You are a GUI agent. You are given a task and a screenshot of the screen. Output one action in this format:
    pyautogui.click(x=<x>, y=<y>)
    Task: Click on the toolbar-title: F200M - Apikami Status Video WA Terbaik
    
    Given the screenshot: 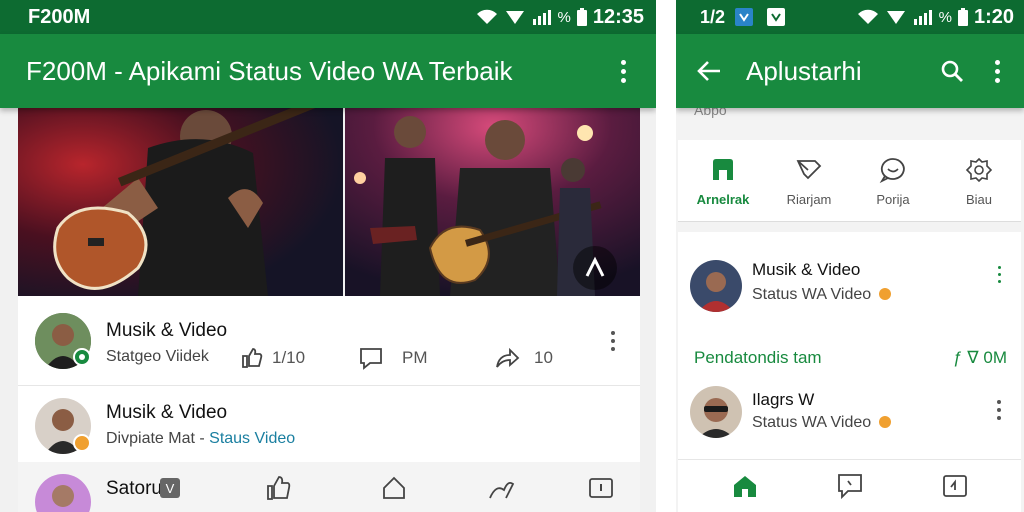 What is the action you would take?
    pyautogui.click(x=269, y=70)
    